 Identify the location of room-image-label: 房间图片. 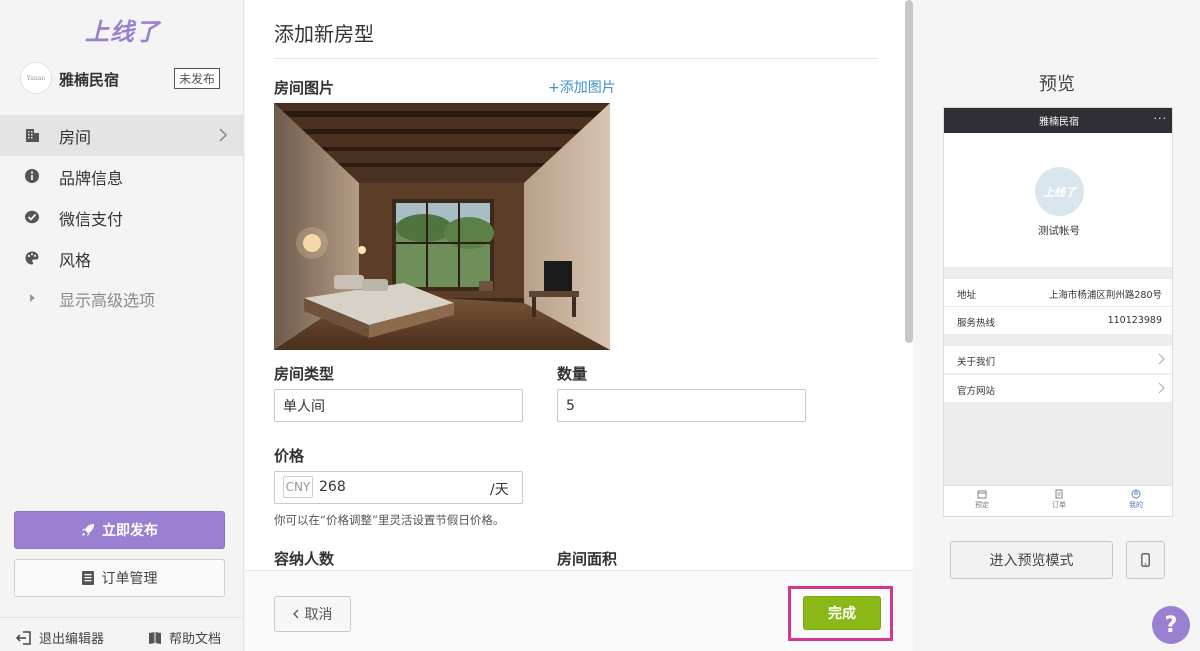
(304, 88).